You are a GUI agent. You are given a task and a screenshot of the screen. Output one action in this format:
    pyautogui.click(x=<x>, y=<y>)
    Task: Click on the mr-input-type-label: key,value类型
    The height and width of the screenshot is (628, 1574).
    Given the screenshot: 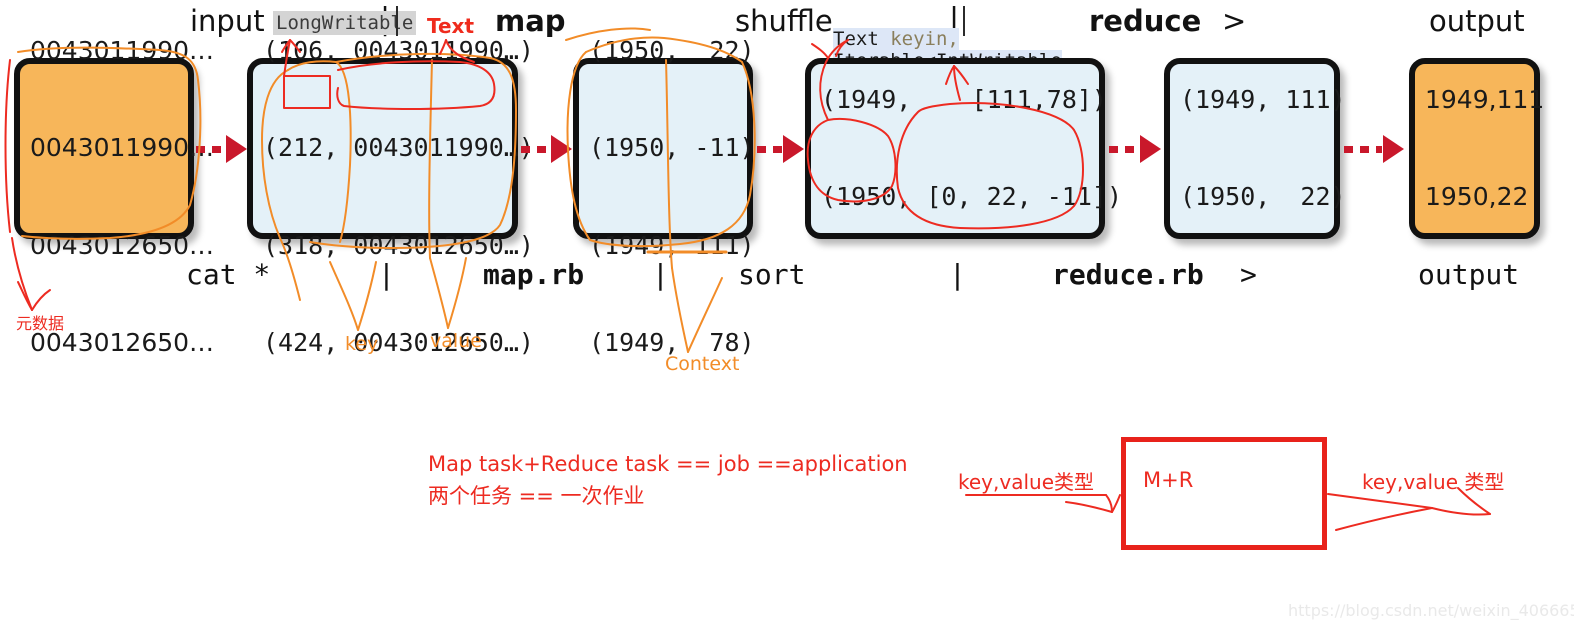 What is the action you would take?
    pyautogui.click(x=1026, y=482)
    